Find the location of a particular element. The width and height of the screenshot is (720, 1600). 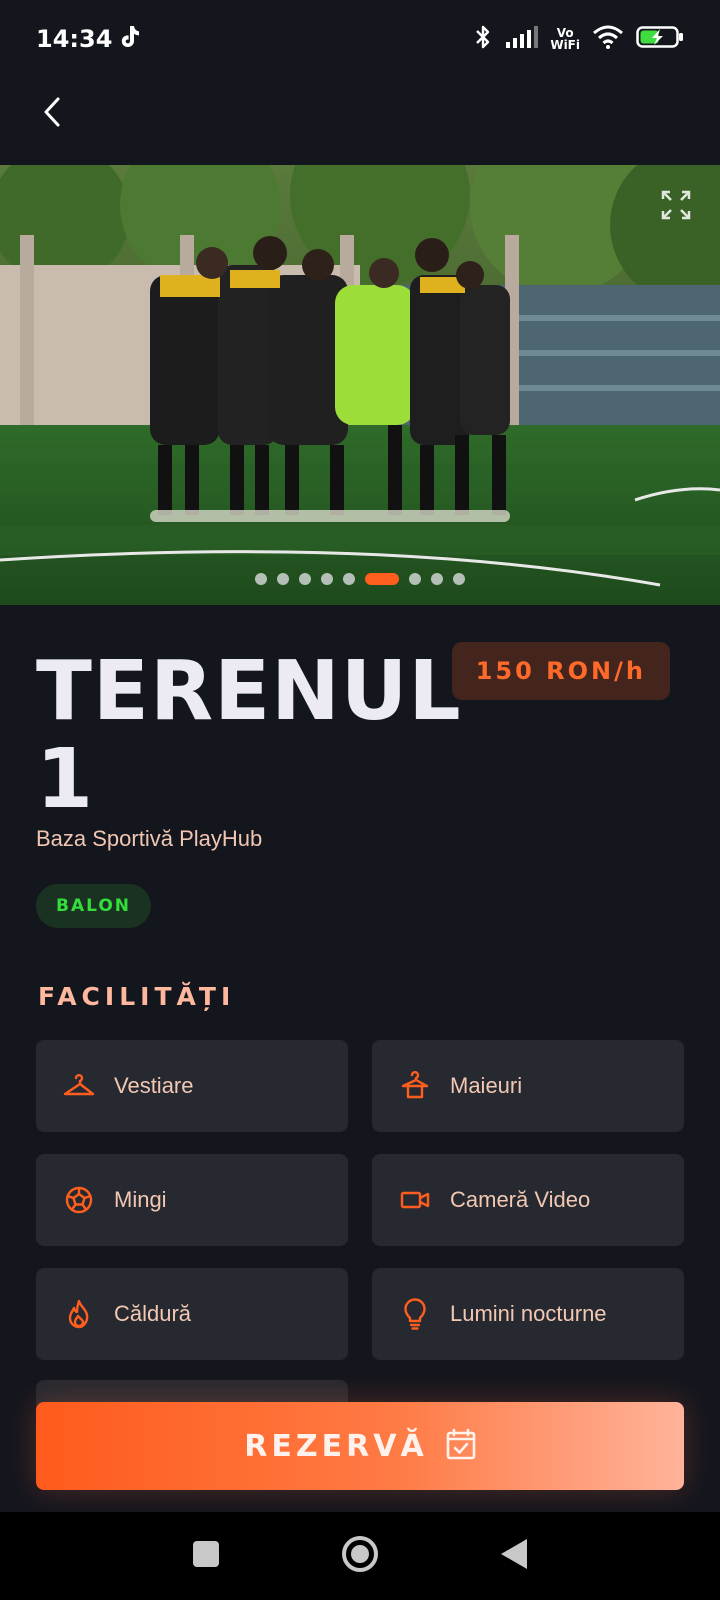

carousel-indicators is located at coordinates (360, 579).